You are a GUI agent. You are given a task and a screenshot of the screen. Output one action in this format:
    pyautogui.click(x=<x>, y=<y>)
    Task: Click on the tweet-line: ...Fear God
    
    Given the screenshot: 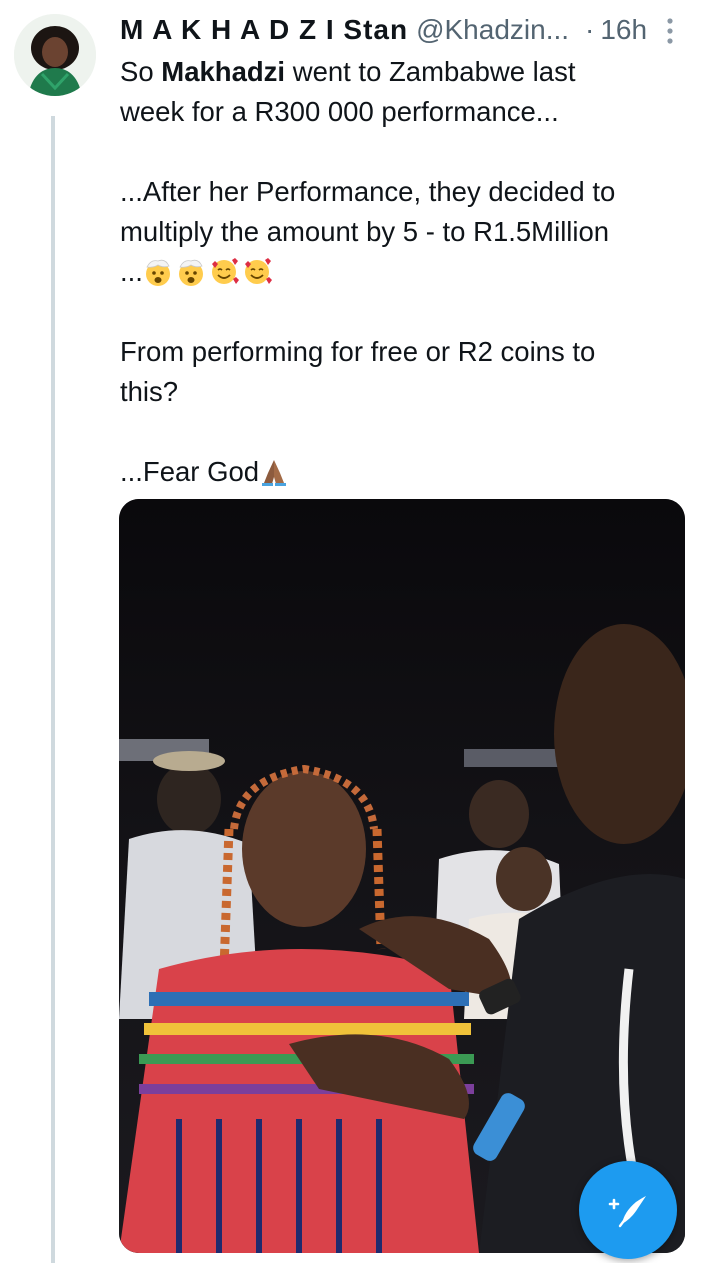 What is the action you would take?
    pyautogui.click(x=405, y=472)
    